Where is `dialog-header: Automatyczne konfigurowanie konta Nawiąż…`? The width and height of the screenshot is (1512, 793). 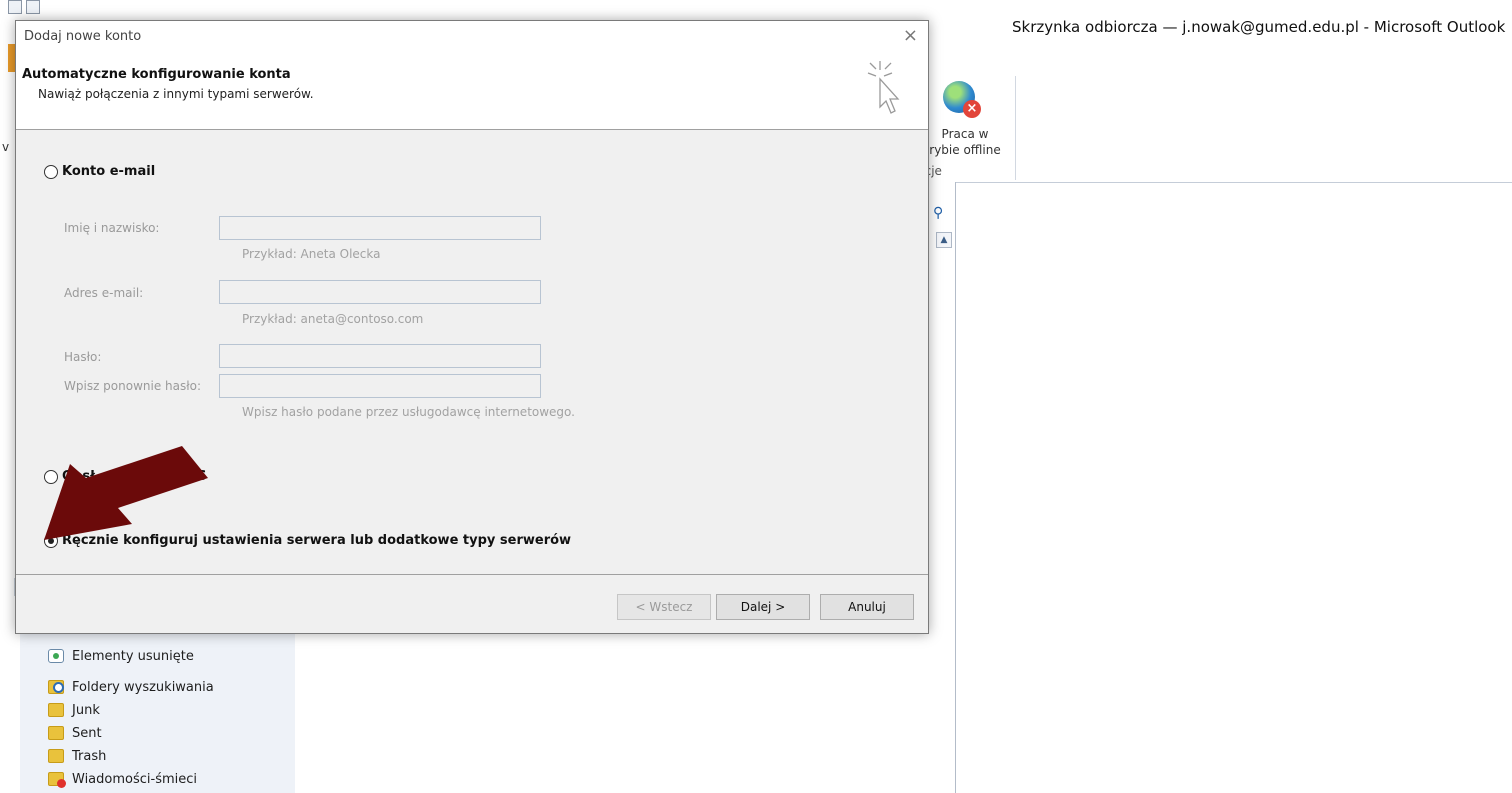
dialog-header: Automatyczne konfigurowanie konta Nawiąż… is located at coordinates (472, 91).